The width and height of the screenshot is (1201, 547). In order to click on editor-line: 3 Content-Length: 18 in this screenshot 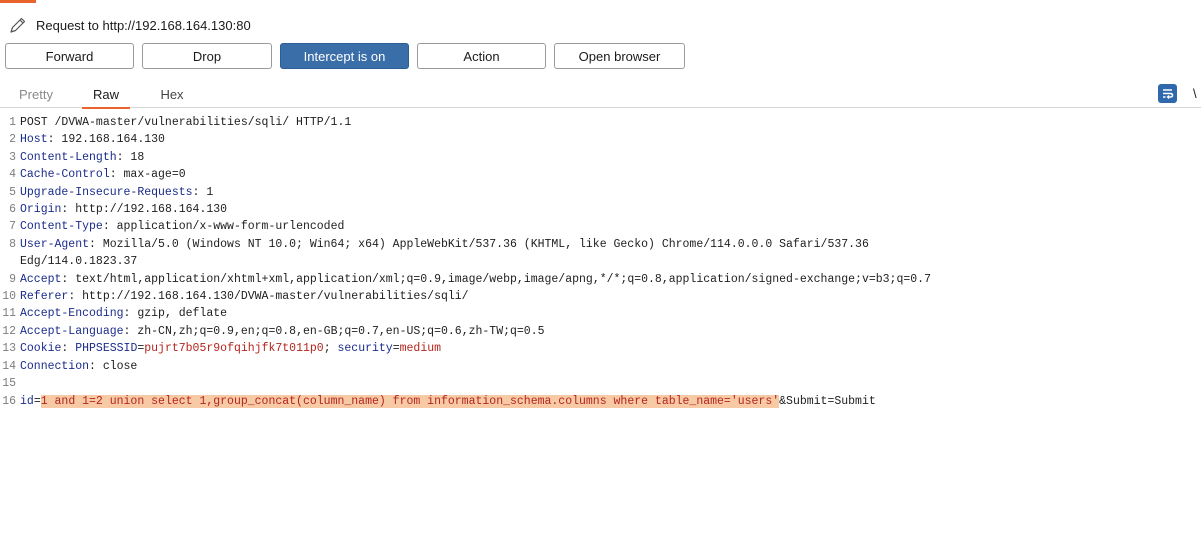, I will do `click(600, 157)`.